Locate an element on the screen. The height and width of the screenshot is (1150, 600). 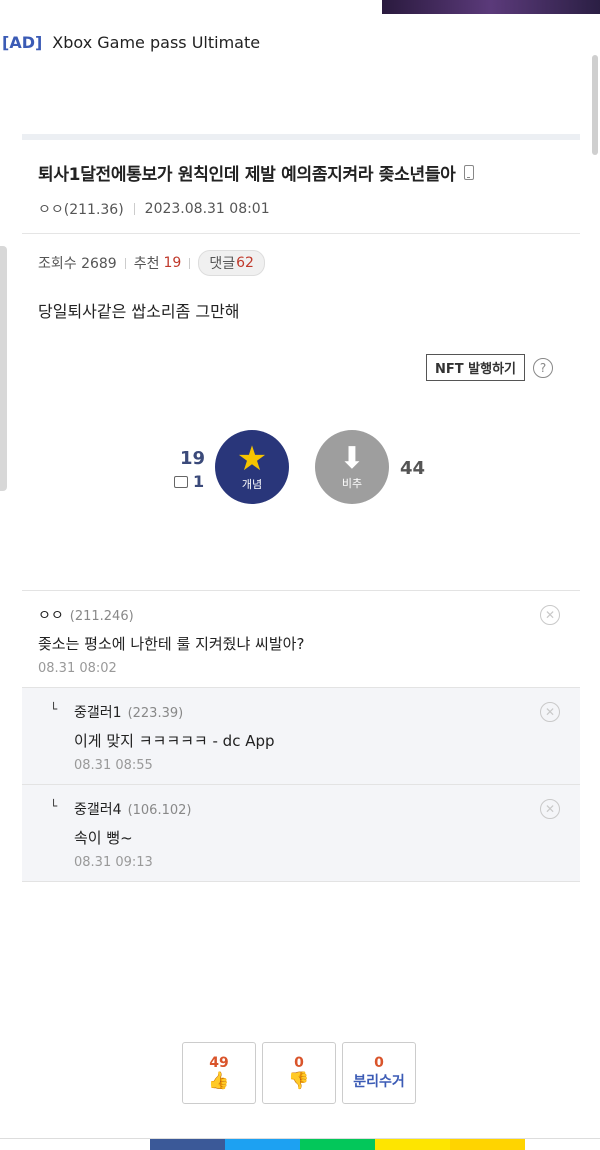
recycle-label: 분리수거 is located at coordinates (379, 1082).